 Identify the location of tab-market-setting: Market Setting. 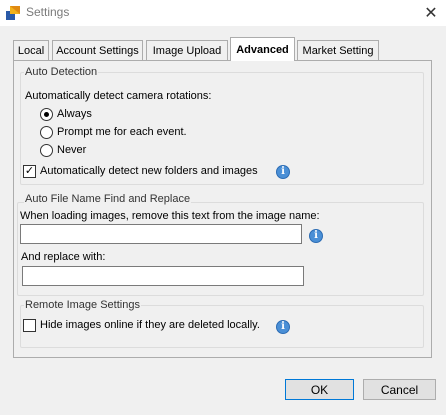
(338, 50).